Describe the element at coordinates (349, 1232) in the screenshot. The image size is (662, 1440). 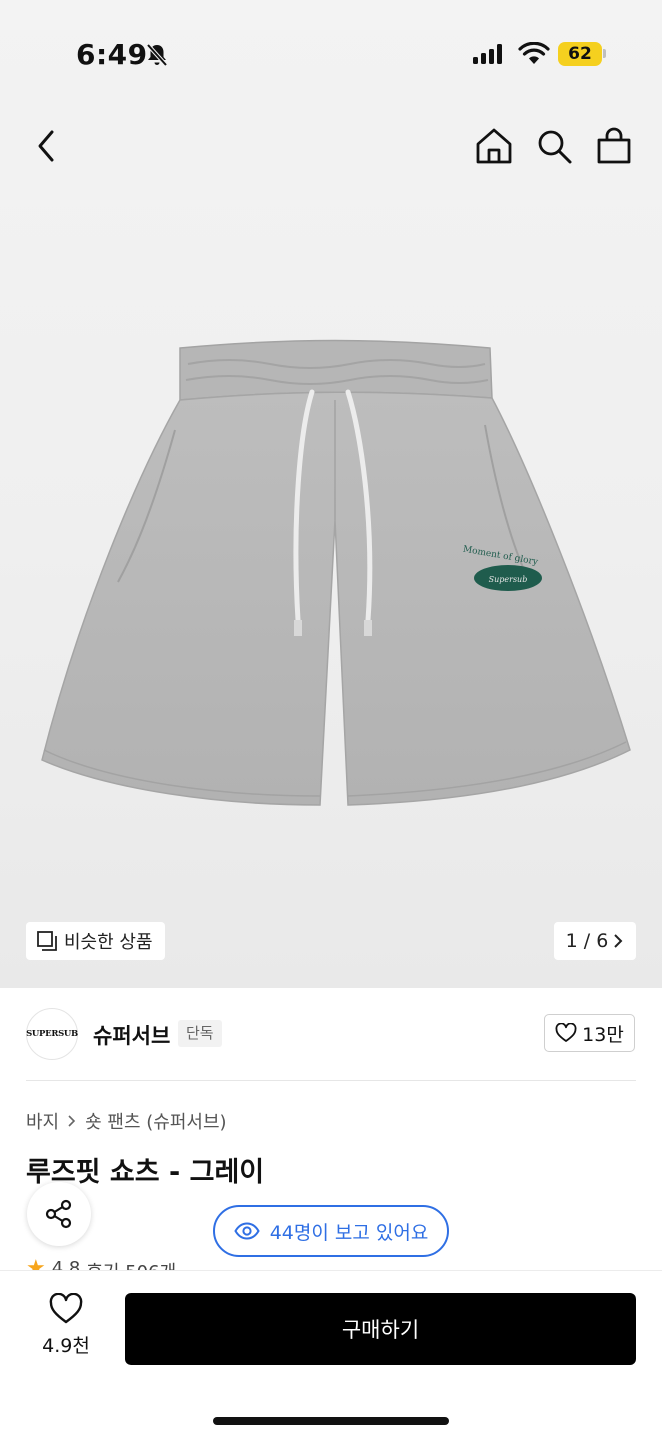
I see `viewers-text: 44명이 보고 있어요` at that location.